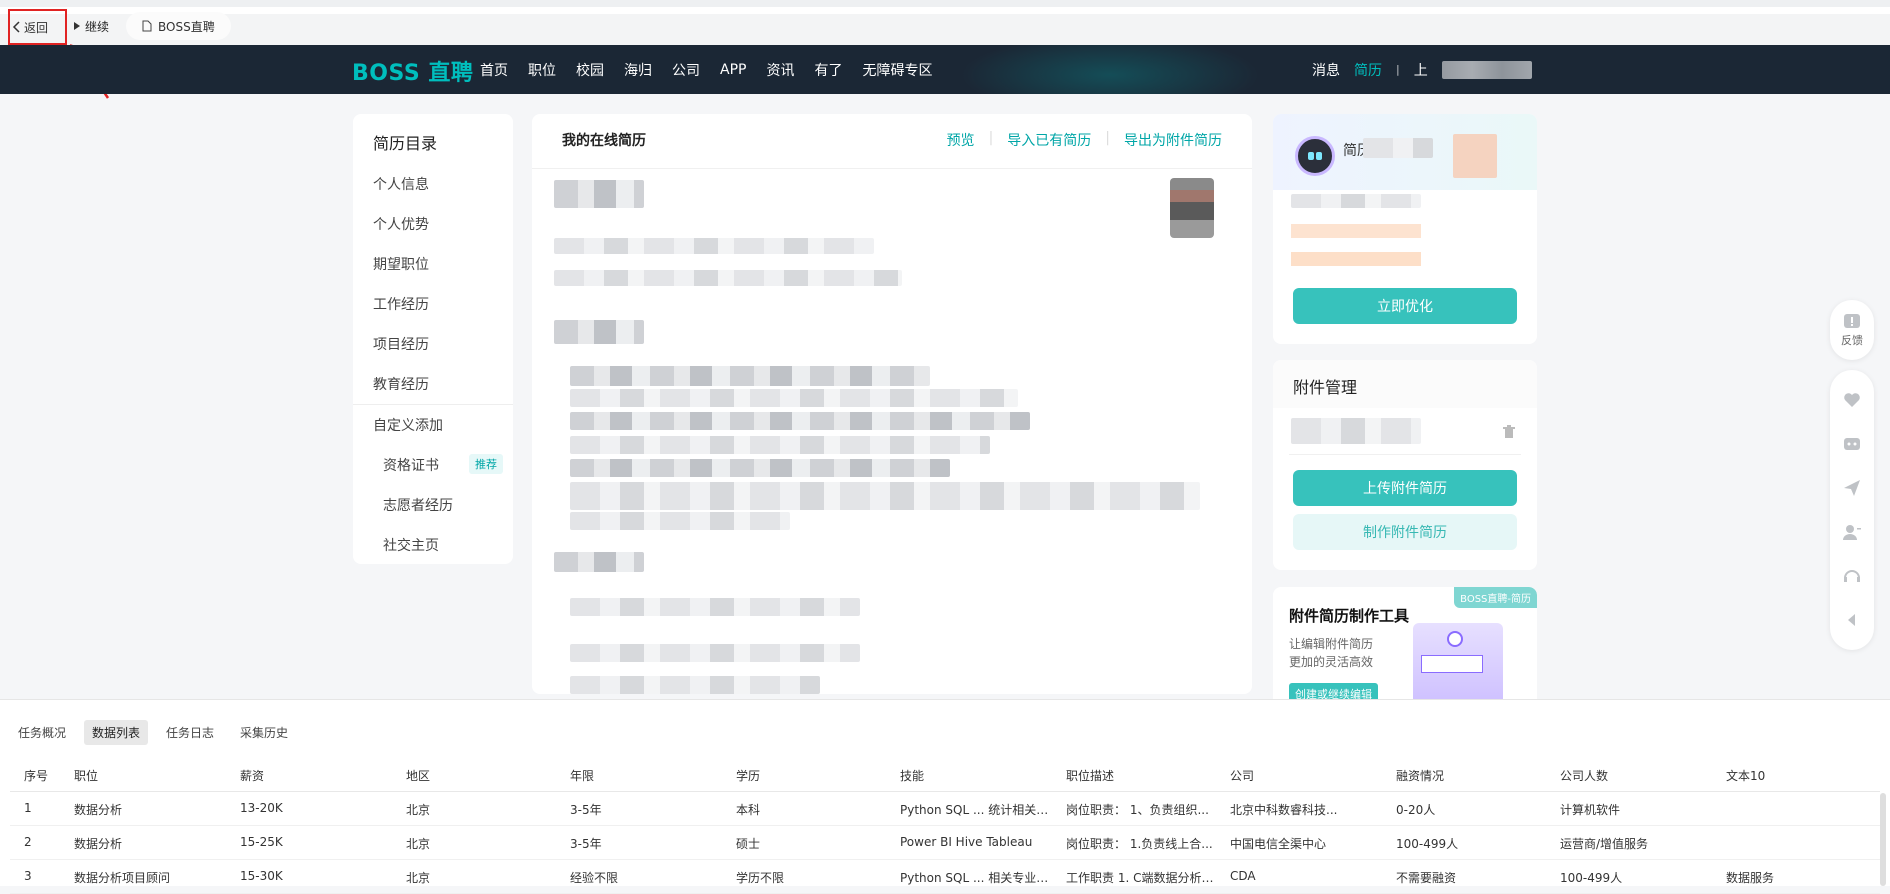  I want to click on blurred-name, so click(599, 194).